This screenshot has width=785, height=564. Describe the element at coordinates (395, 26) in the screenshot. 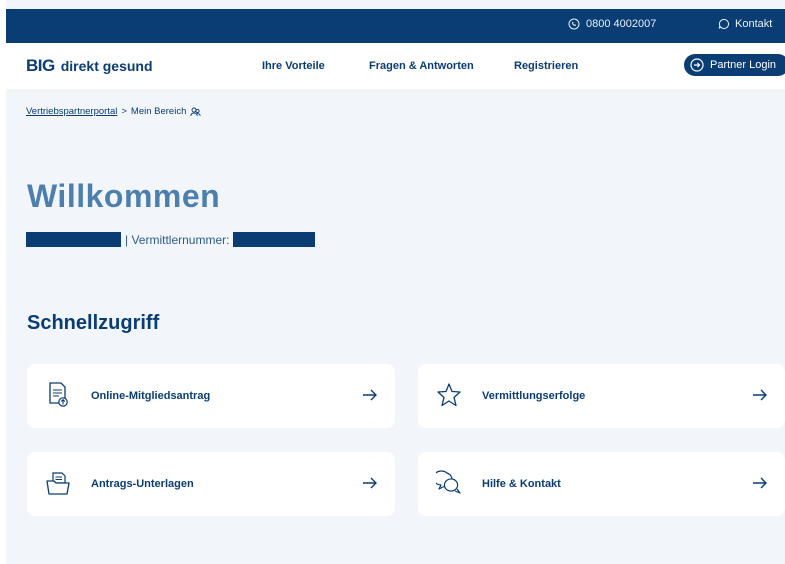

I see `top-bar: 0800 4002007 Kontakt` at that location.